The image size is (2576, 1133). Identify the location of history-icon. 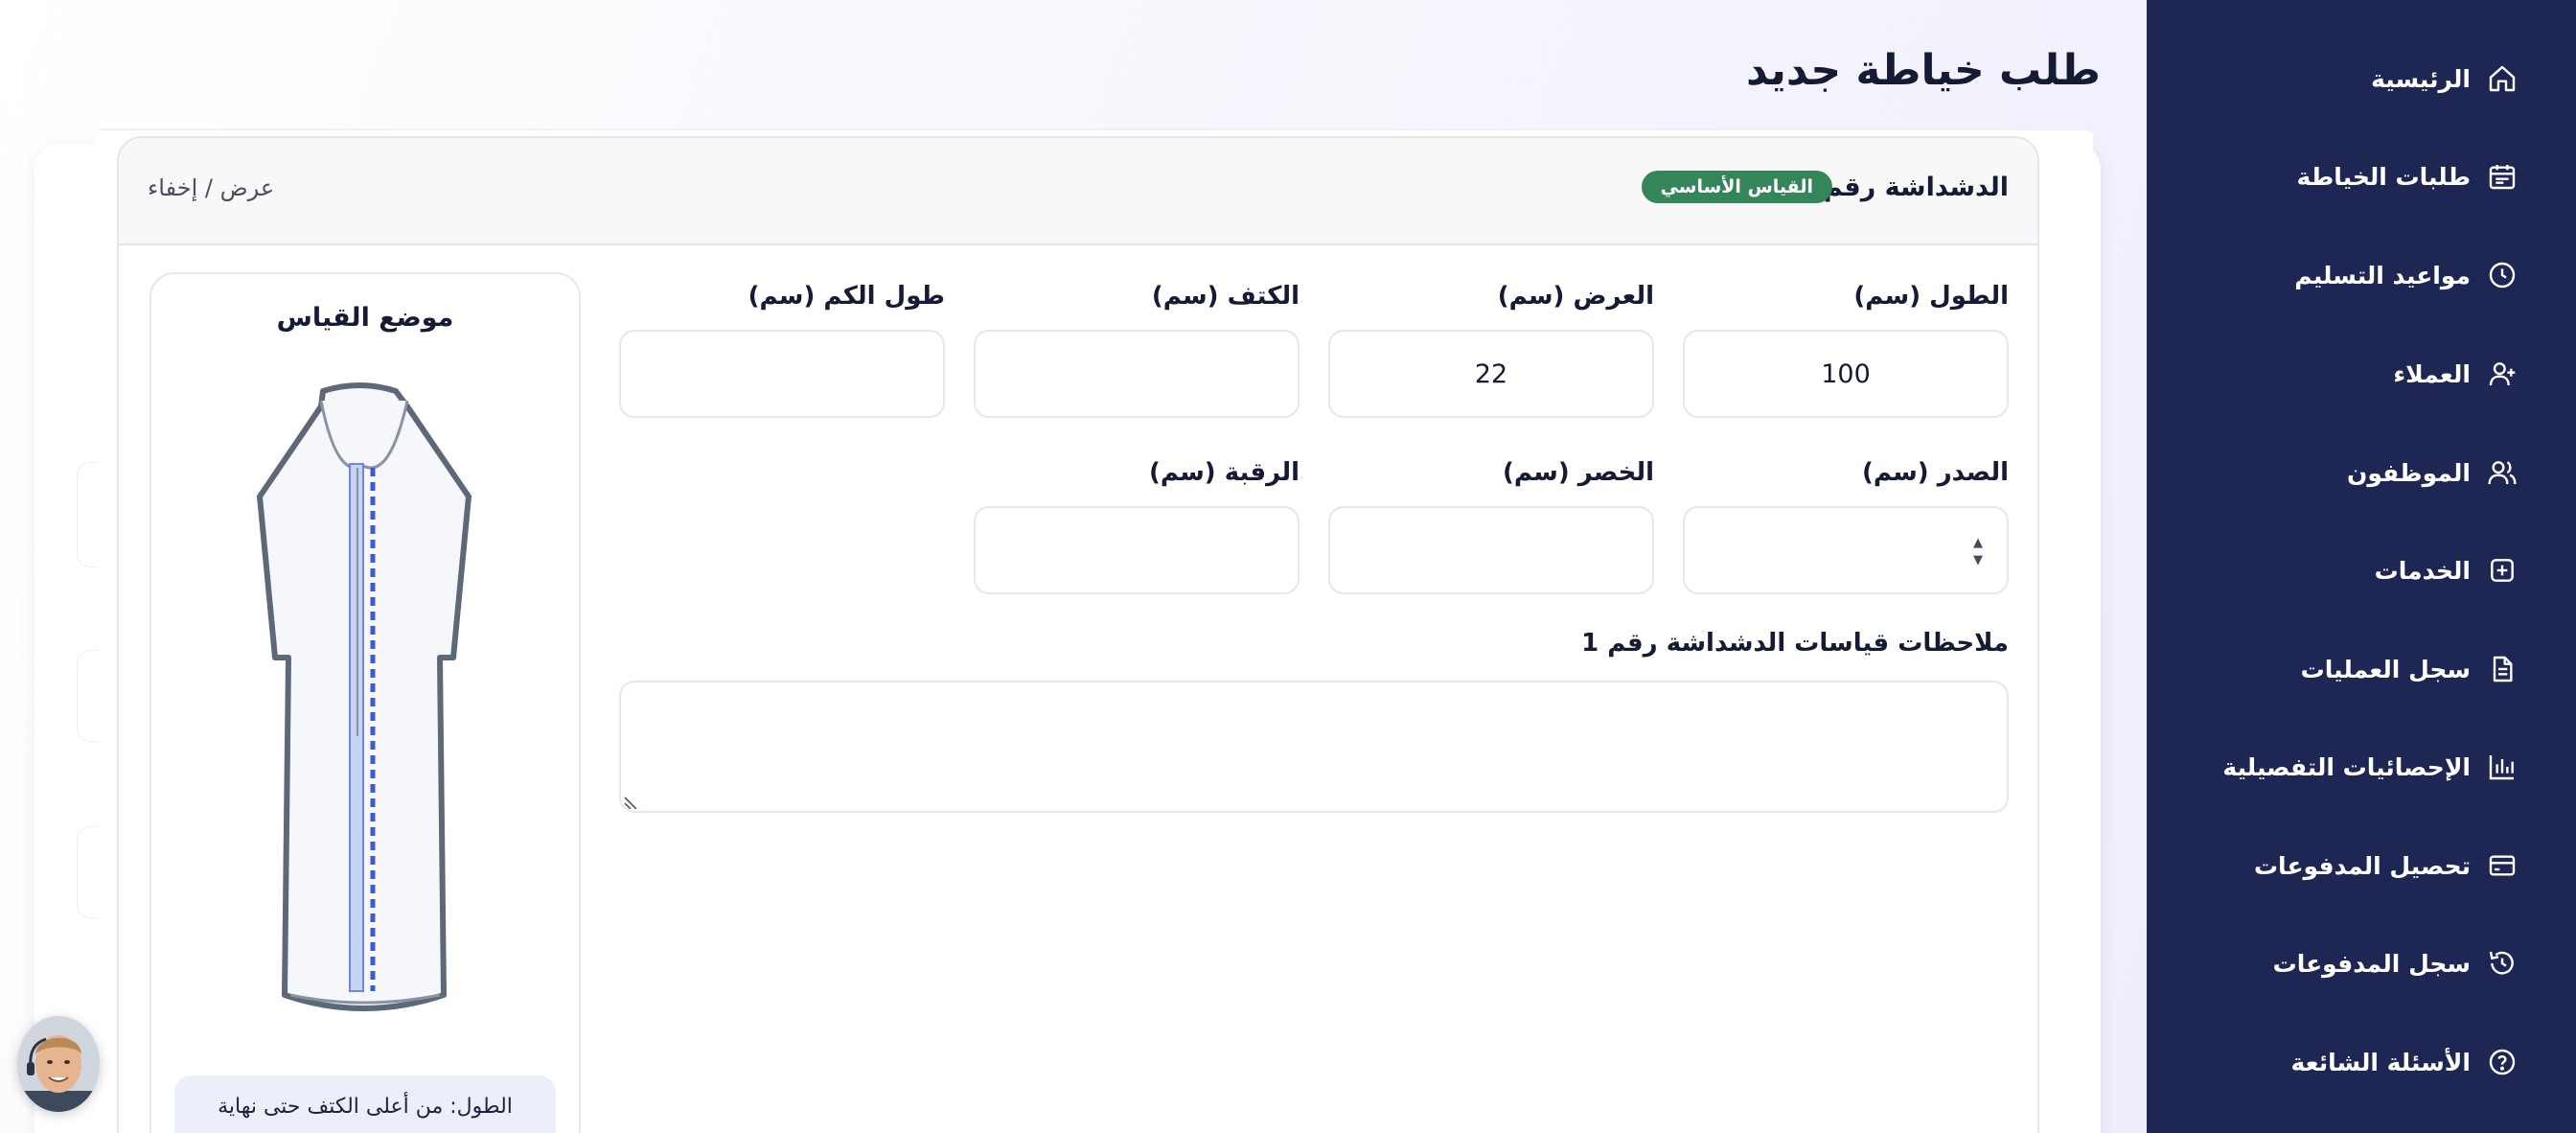
(2502, 963).